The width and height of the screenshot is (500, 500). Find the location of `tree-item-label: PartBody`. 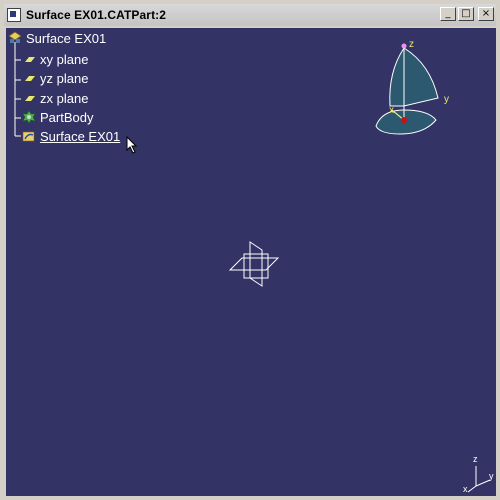

tree-item-label: PartBody is located at coordinates (67, 117).